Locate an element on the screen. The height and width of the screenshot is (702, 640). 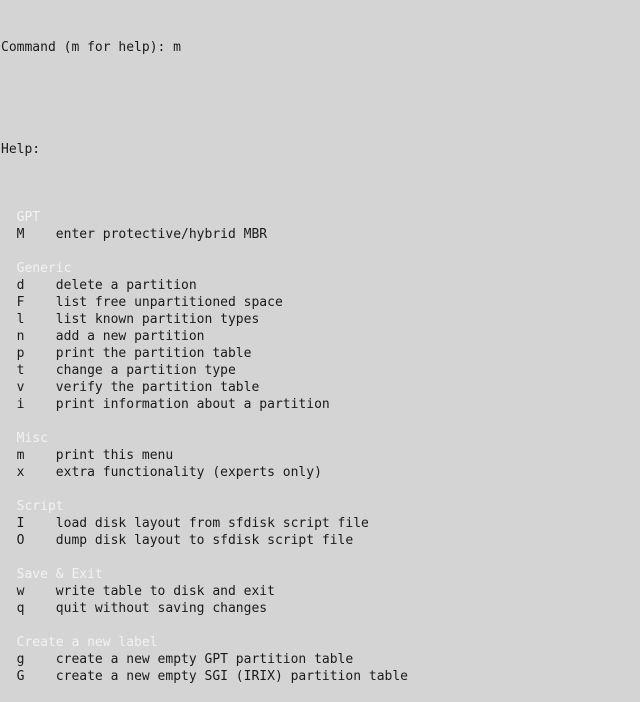
command-key: q is located at coordinates (20, 608).